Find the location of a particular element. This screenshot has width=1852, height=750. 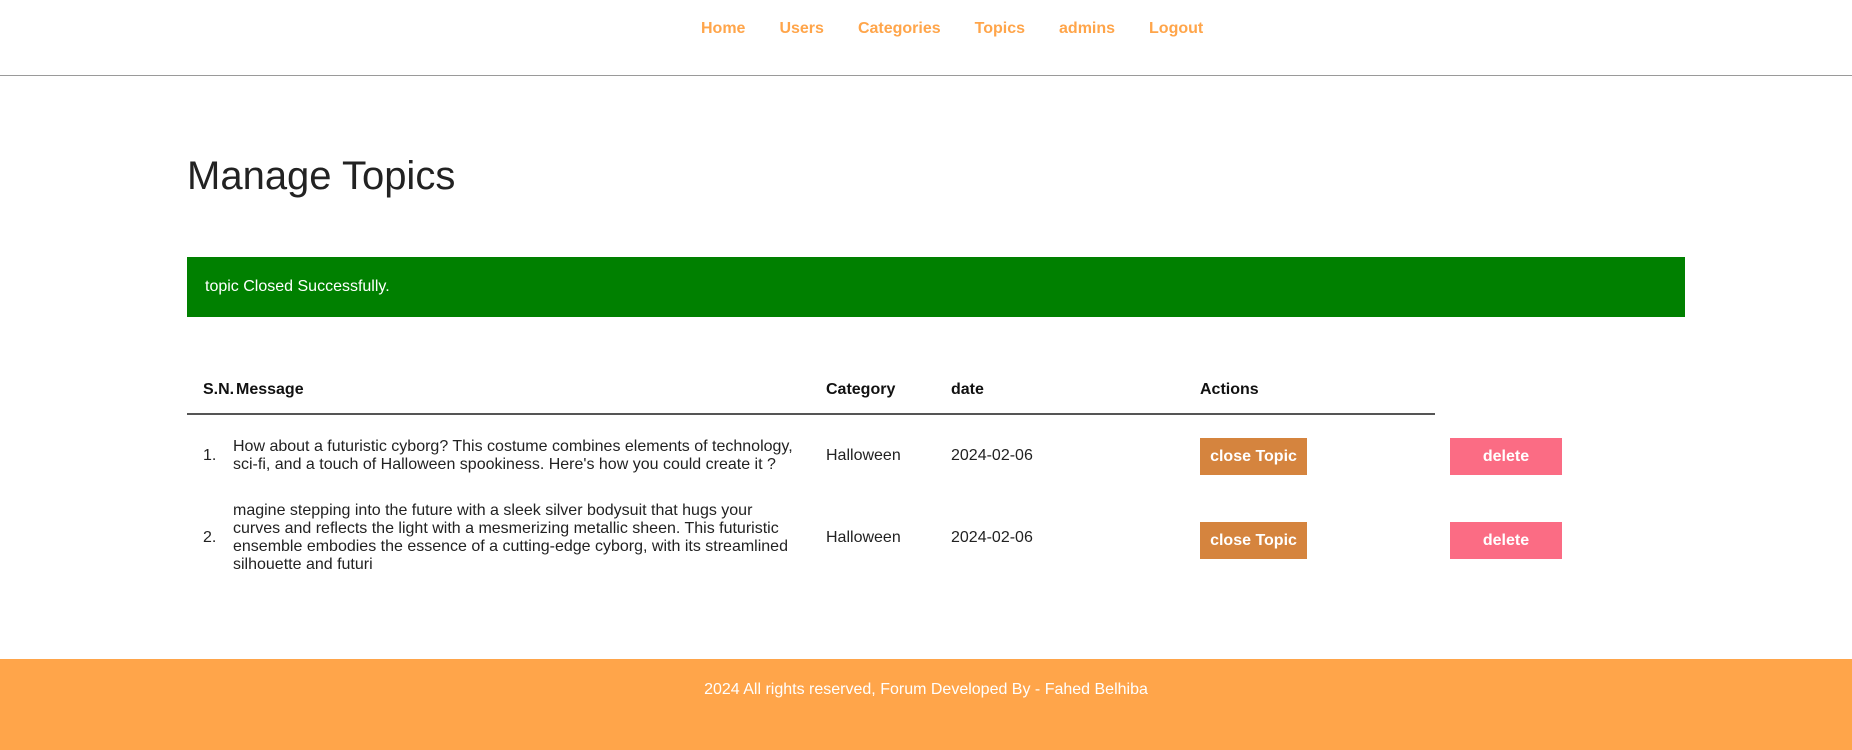

page-title: Manage Topics is located at coordinates (321, 176).